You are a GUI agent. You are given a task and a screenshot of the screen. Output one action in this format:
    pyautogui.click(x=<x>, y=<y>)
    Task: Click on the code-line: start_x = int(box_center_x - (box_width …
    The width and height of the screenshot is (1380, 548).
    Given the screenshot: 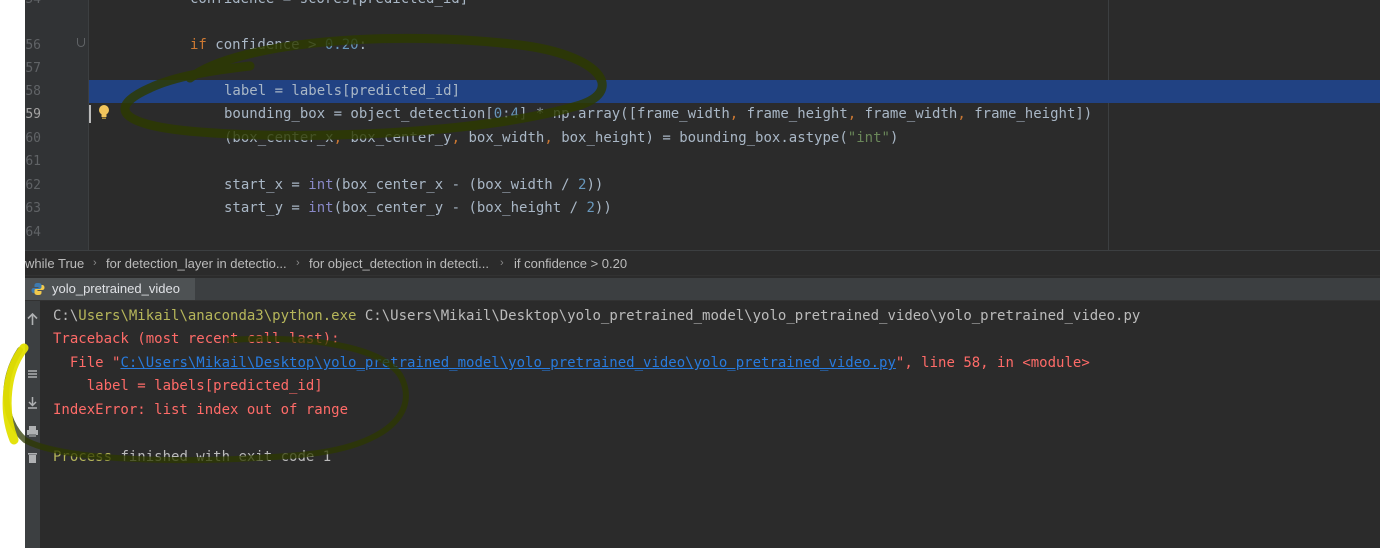 What is the action you would take?
    pyautogui.click(x=734, y=185)
    